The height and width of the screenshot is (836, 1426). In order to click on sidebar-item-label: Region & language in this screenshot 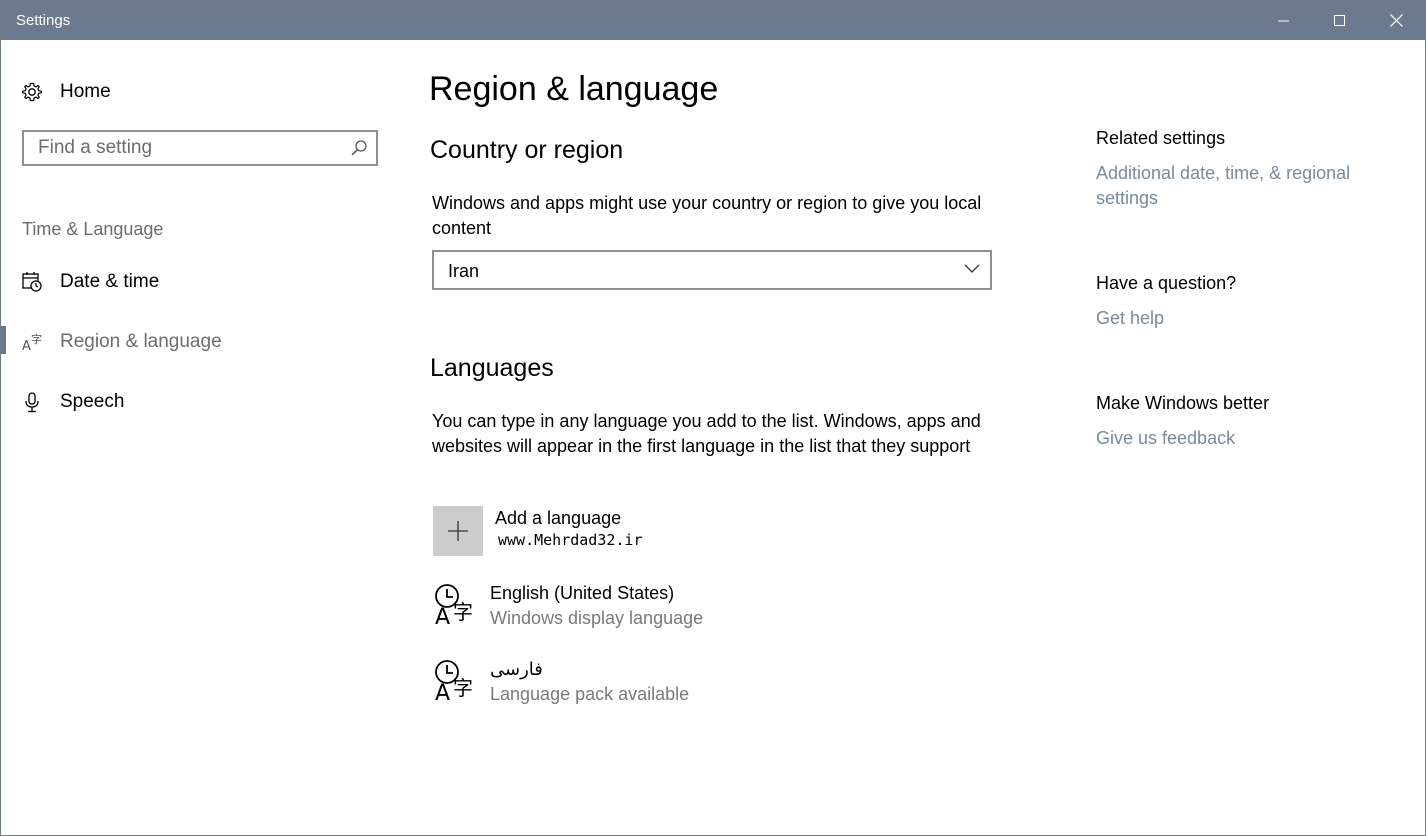, I will do `click(141, 341)`.